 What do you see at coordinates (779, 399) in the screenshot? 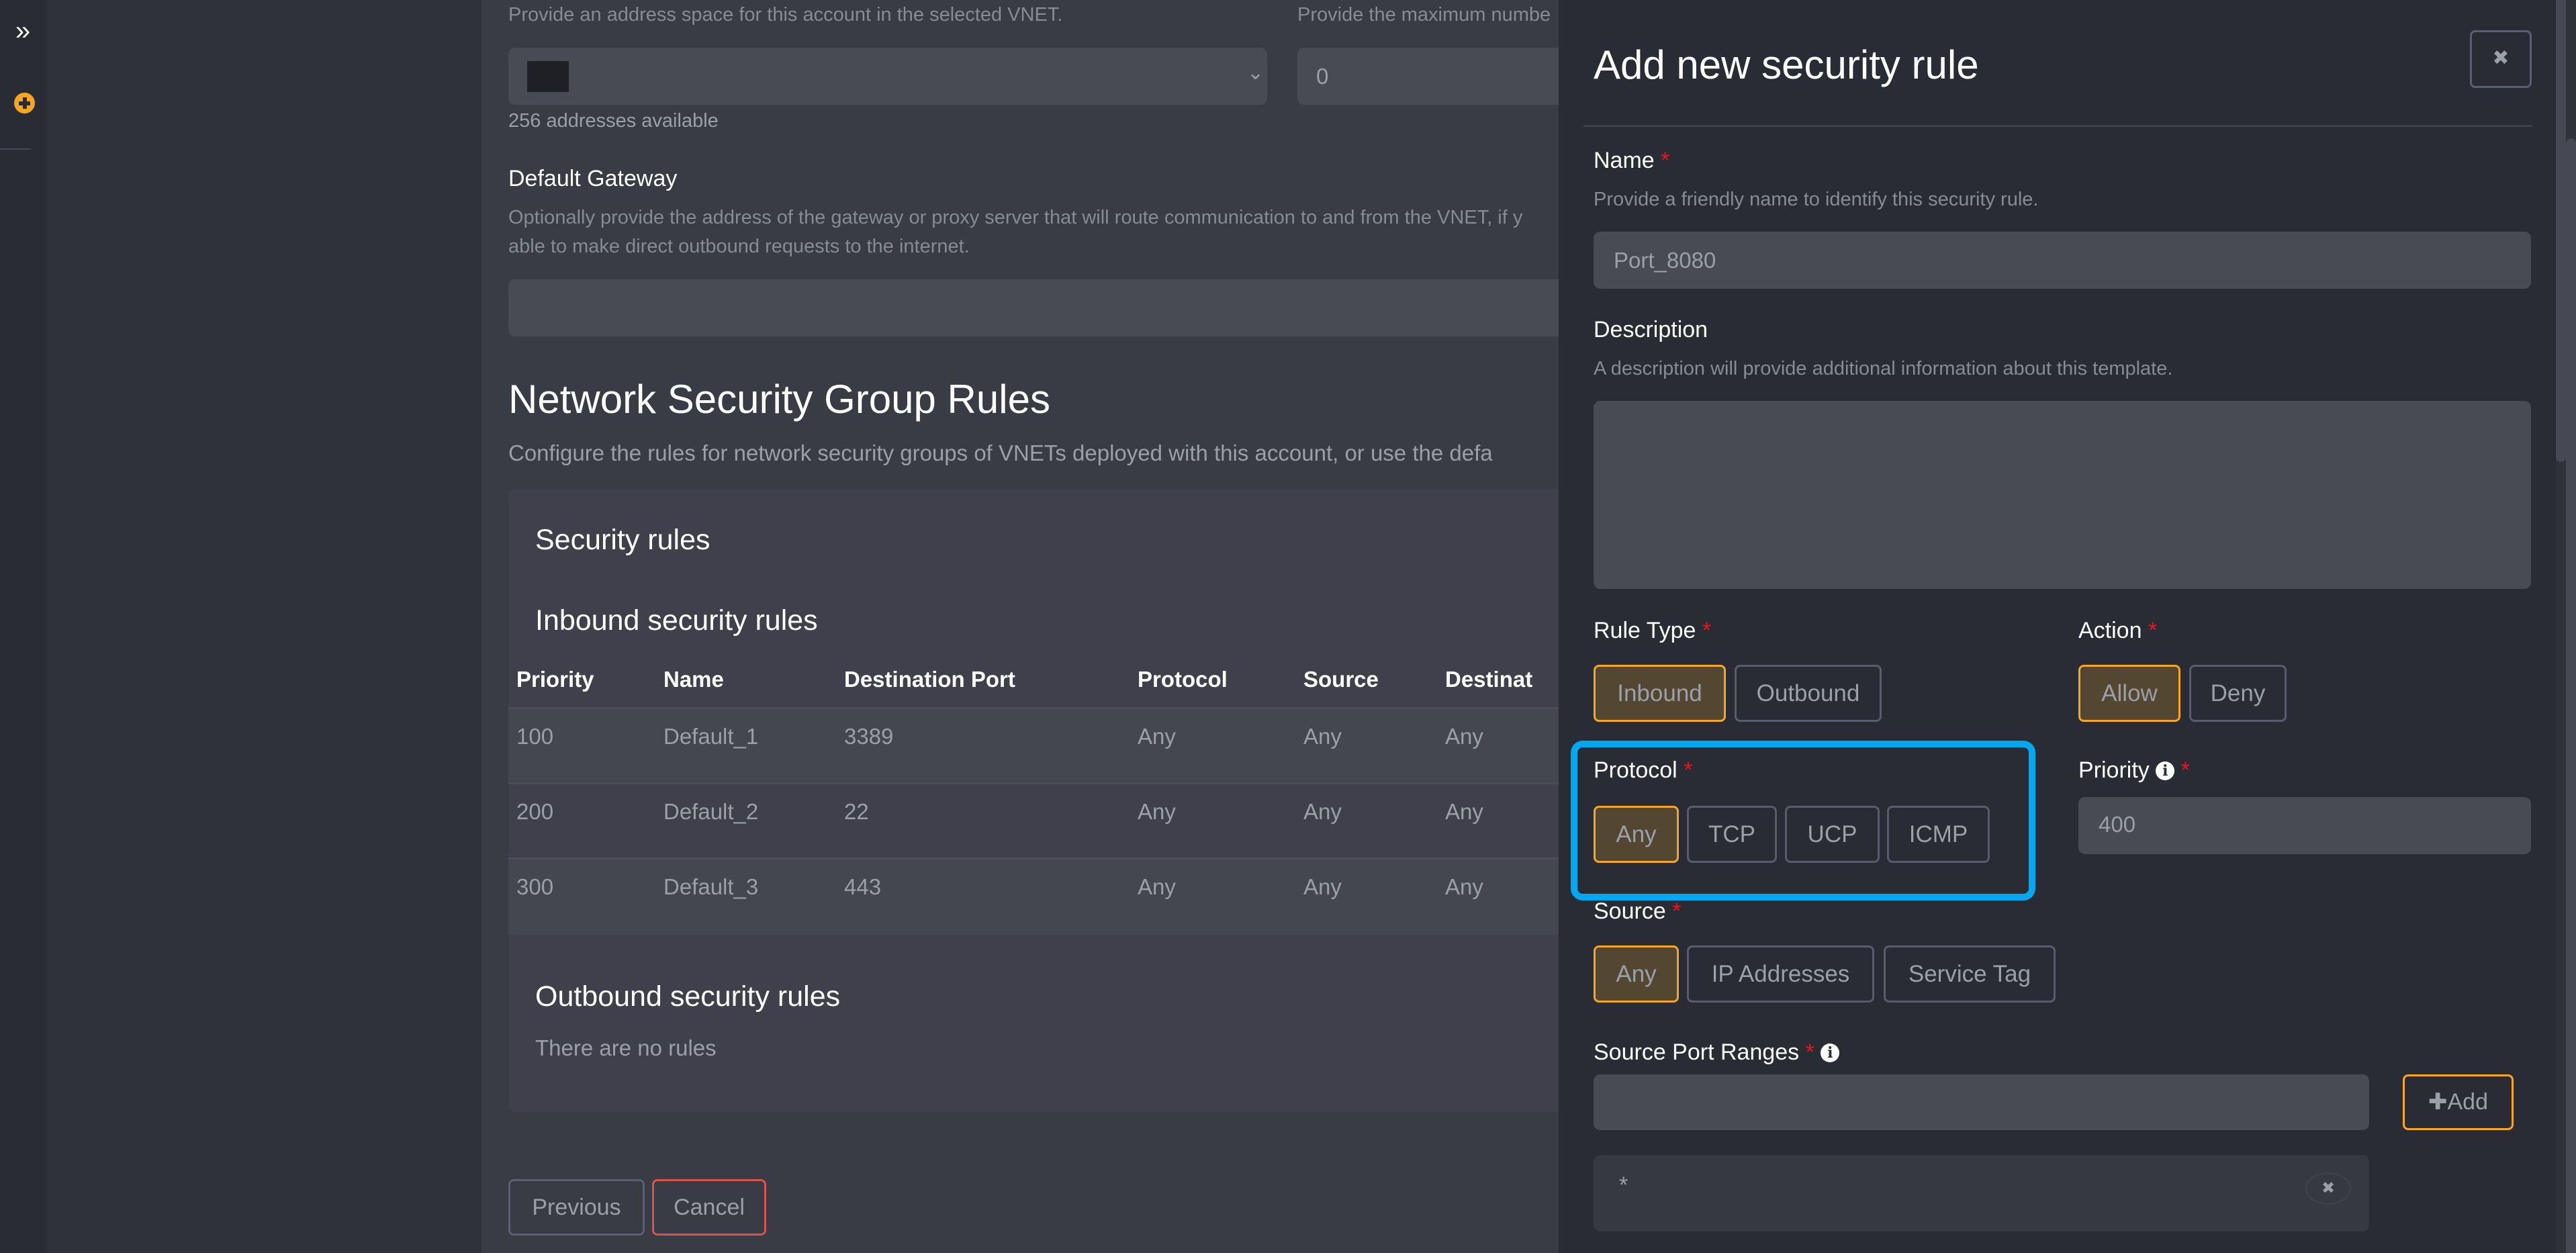
I see `nsg-title: Network Security Group Rules` at bounding box center [779, 399].